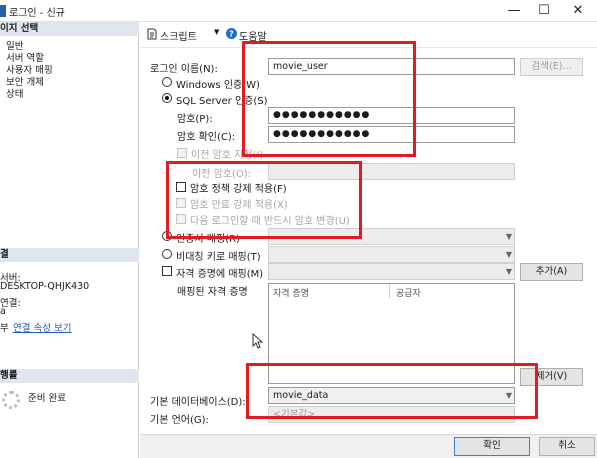 Image resolution: width=597 pixels, height=458 pixels. Describe the element at coordinates (216, 32) in the screenshot. I see `script-dropdown-icon: ▼` at that location.